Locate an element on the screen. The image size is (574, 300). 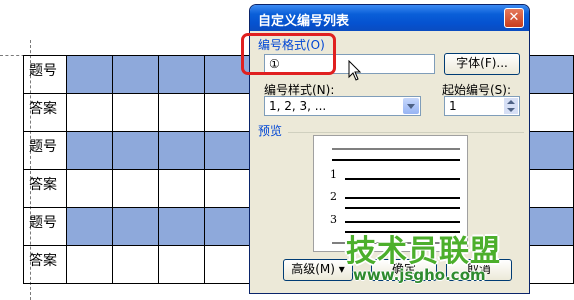
preview-number-2: 2 is located at coordinates (333, 196).